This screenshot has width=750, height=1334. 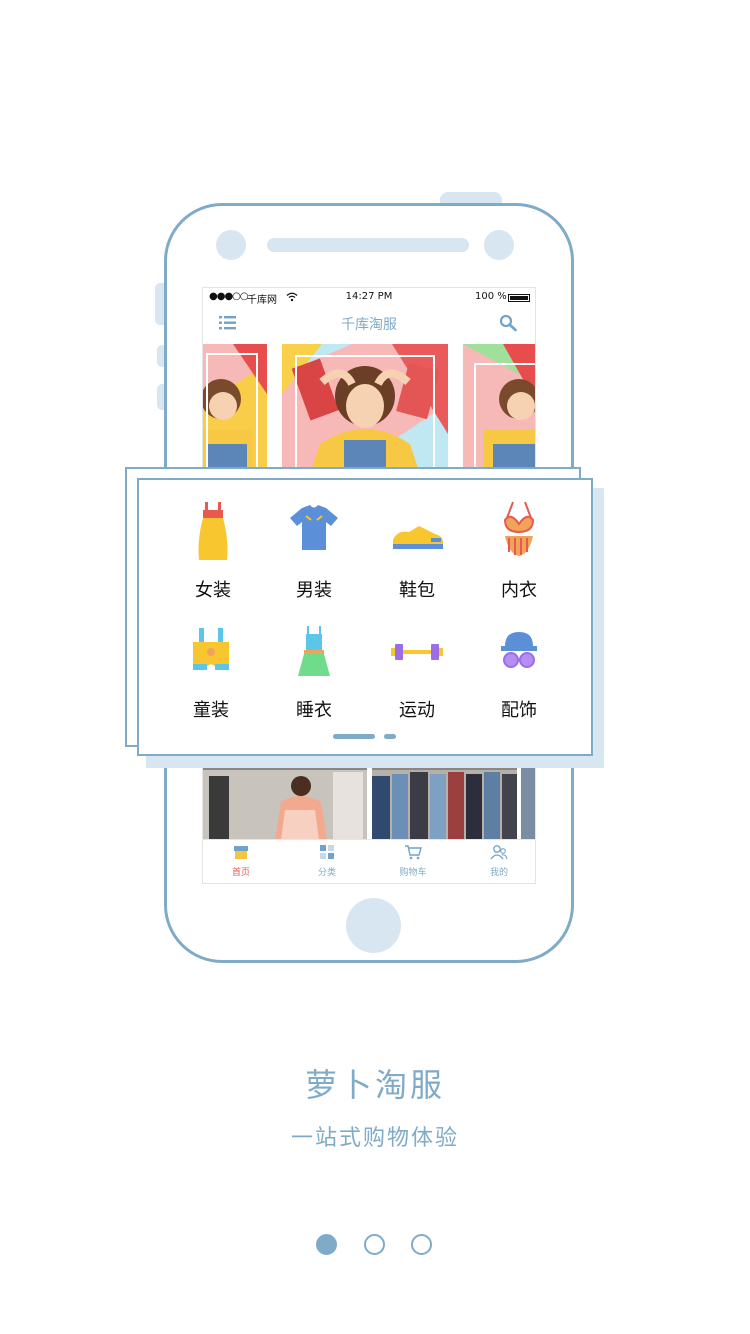 I want to click on tab-label: 购物车, so click(x=413, y=873).